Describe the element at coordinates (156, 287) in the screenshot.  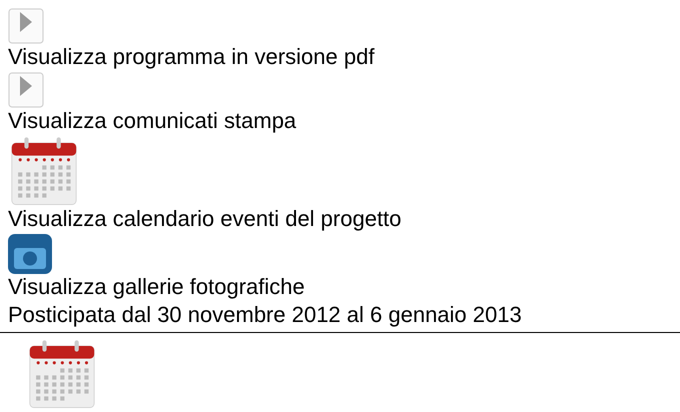
I see `gallery-link: Visualizza gallerie fotografiche` at that location.